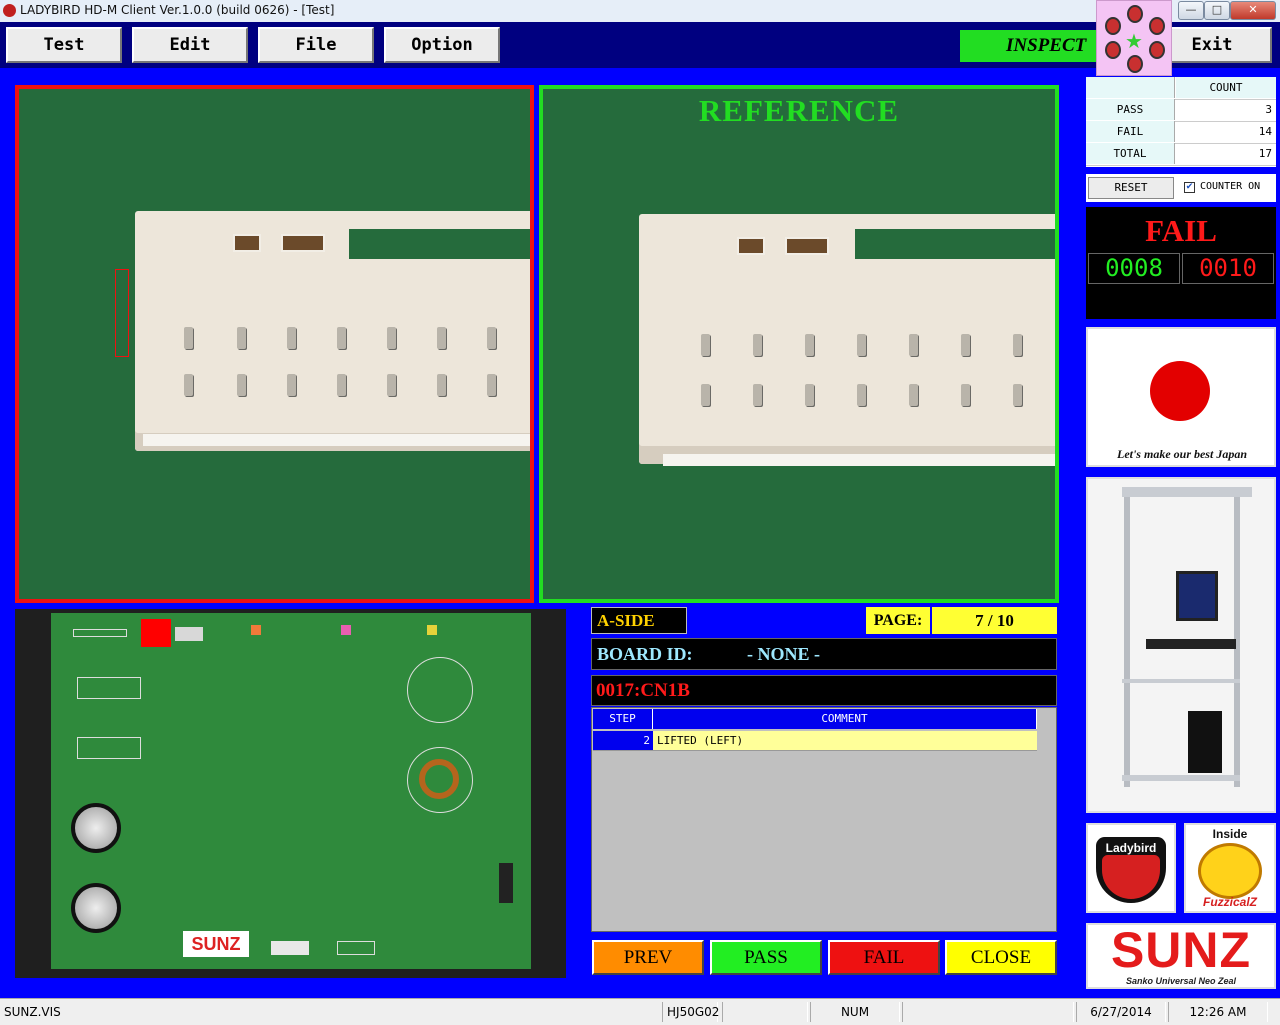  I want to click on fail-count-label: FAIL, so click(1130, 131).